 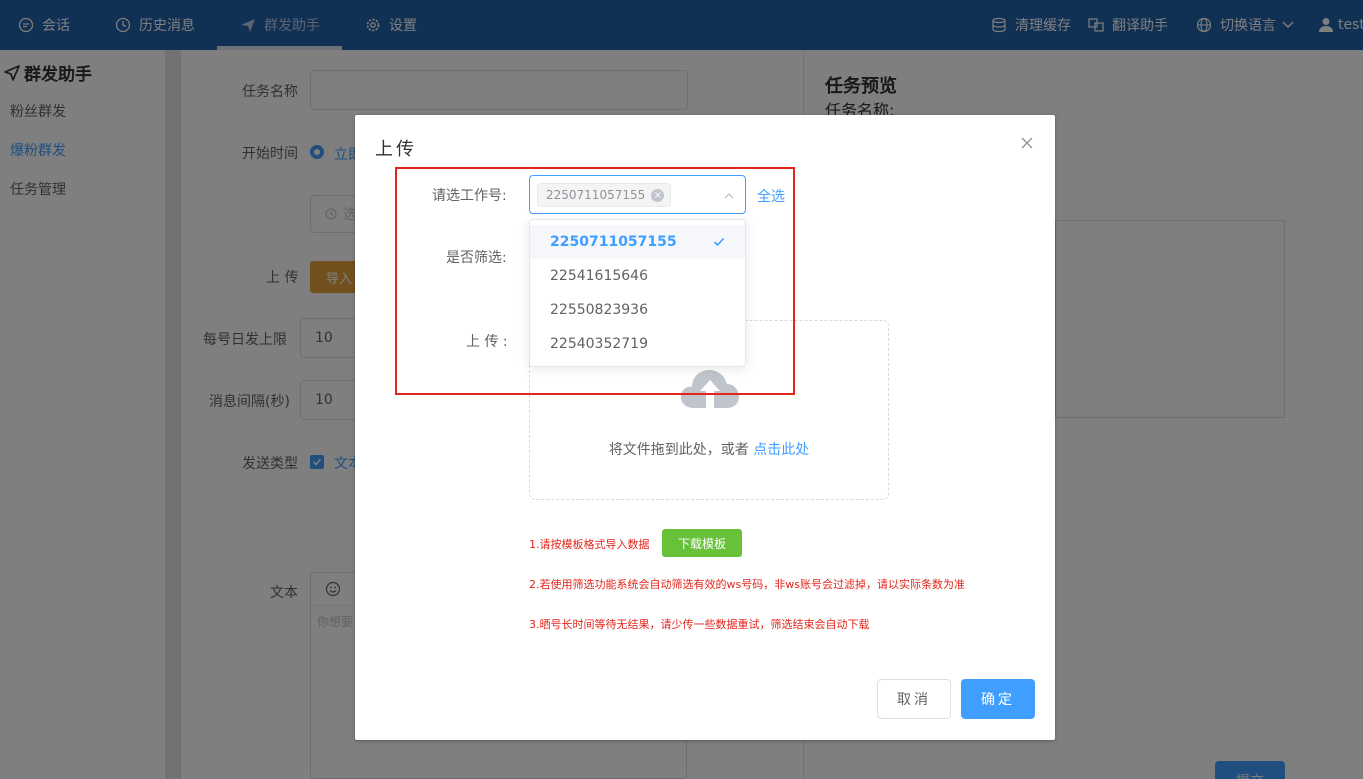 What do you see at coordinates (998, 699) in the screenshot?
I see `confirm-button: 确定` at bounding box center [998, 699].